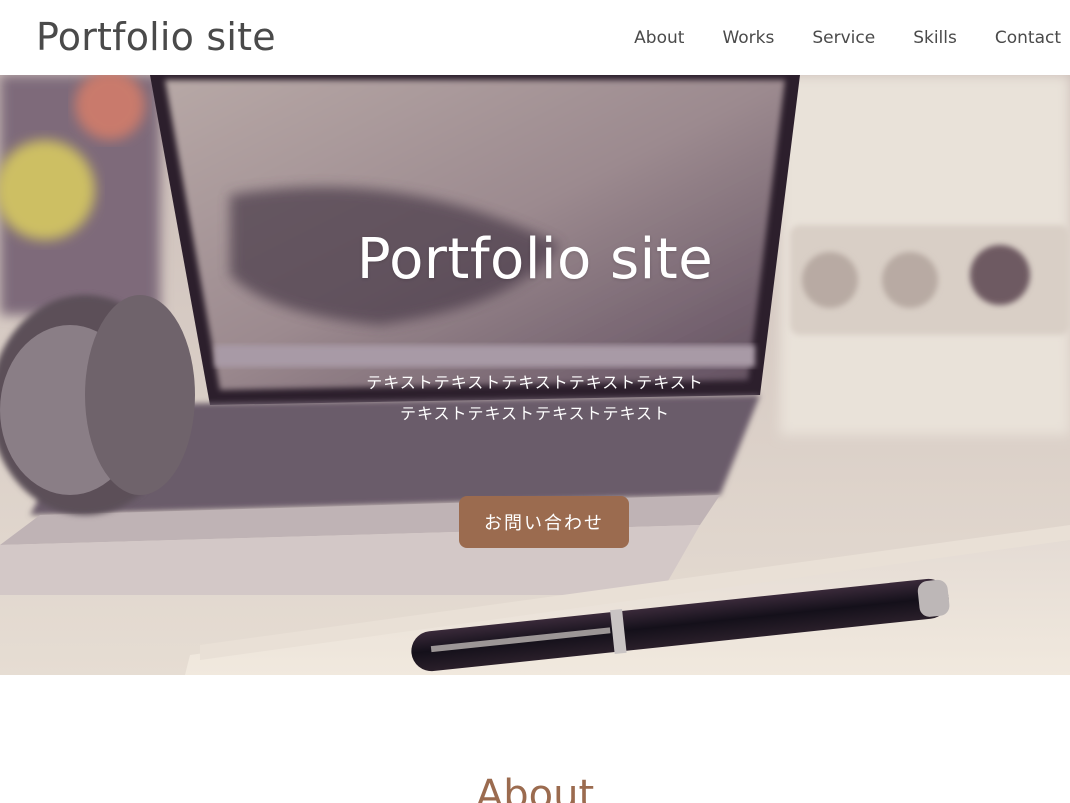 Image resolution: width=1070 pixels, height=803 pixels. What do you see at coordinates (748, 38) in the screenshot?
I see `nav-link-works: Works` at bounding box center [748, 38].